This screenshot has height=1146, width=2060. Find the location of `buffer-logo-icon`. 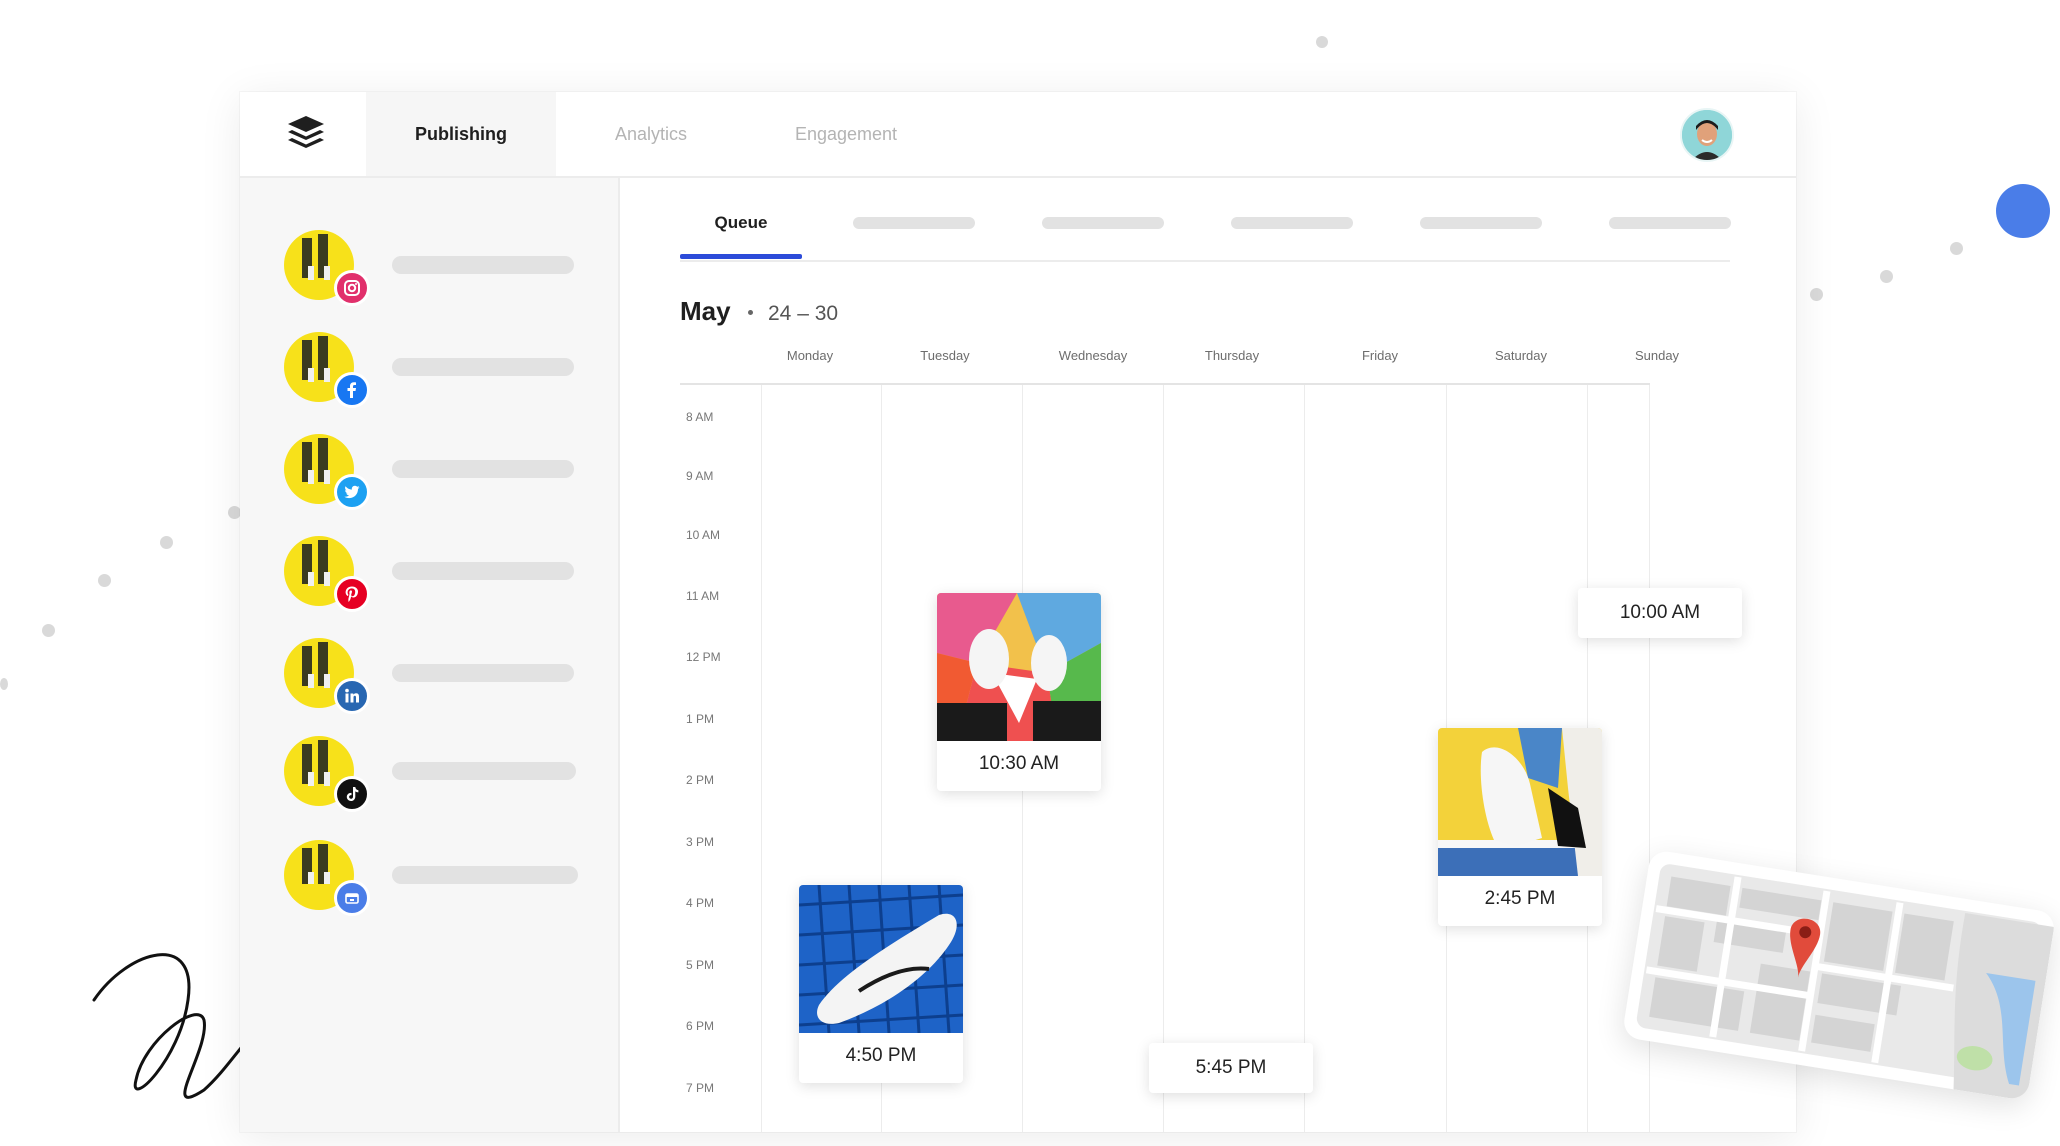

buffer-logo-icon is located at coordinates (306, 134).